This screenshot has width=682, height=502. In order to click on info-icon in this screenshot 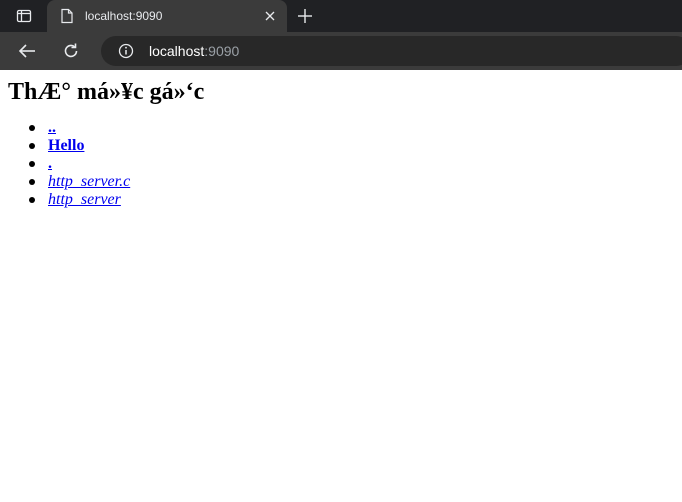, I will do `click(126, 51)`.